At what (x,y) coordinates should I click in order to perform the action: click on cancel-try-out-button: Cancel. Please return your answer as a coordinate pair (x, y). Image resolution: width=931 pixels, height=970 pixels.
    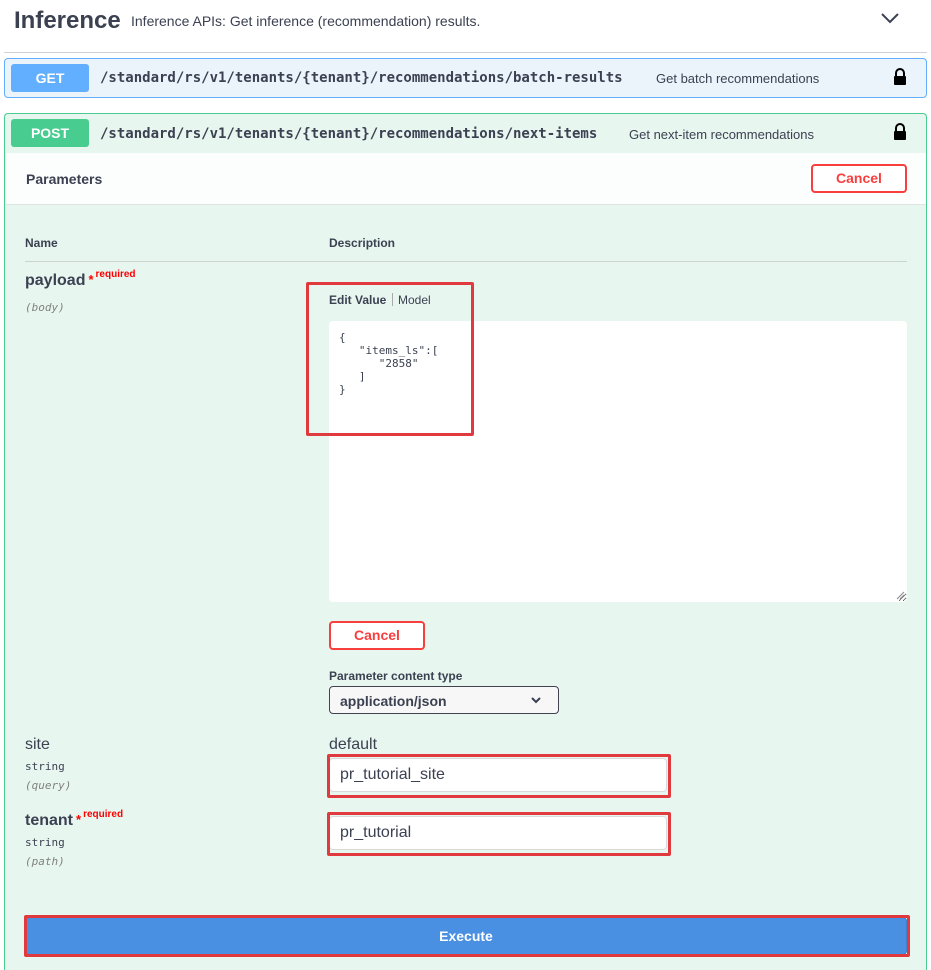
    Looking at the image, I should click on (859, 178).